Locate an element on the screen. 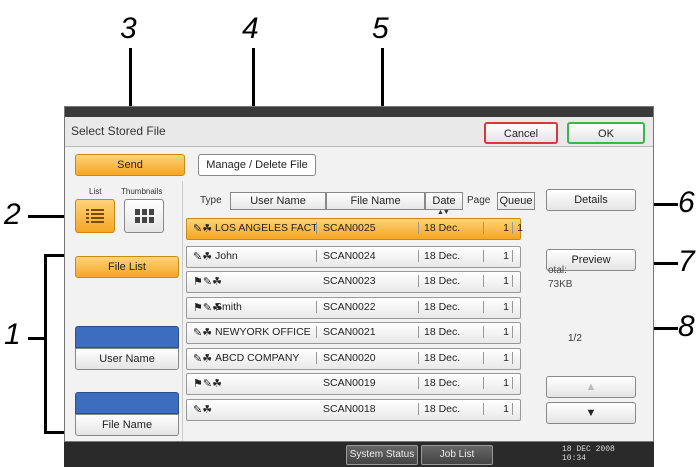 The image size is (700, 467). bottom-status-bar: System Status Job List 18 DEC 2008 10:34 is located at coordinates (359, 454).